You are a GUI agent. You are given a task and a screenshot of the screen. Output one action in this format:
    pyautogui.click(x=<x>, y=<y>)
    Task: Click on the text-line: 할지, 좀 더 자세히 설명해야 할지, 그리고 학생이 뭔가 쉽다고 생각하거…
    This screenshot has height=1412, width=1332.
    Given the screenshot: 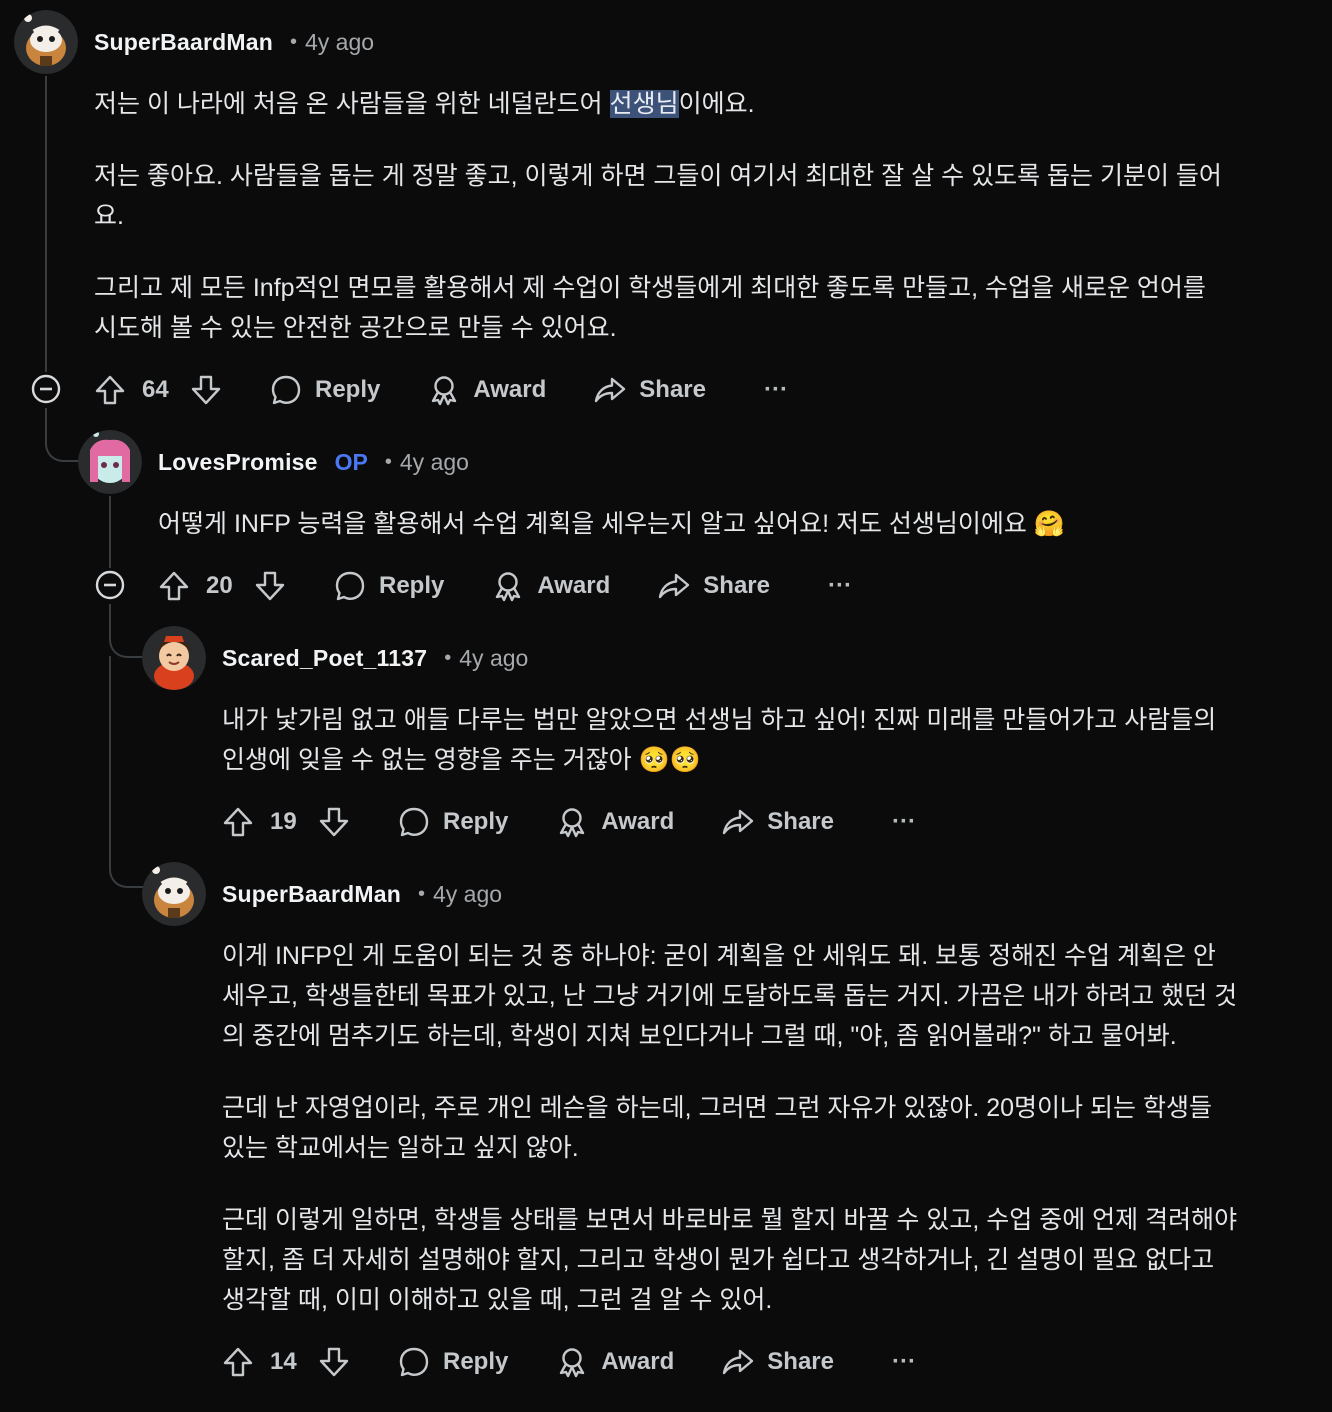 What is the action you would take?
    pyautogui.click(x=718, y=1260)
    